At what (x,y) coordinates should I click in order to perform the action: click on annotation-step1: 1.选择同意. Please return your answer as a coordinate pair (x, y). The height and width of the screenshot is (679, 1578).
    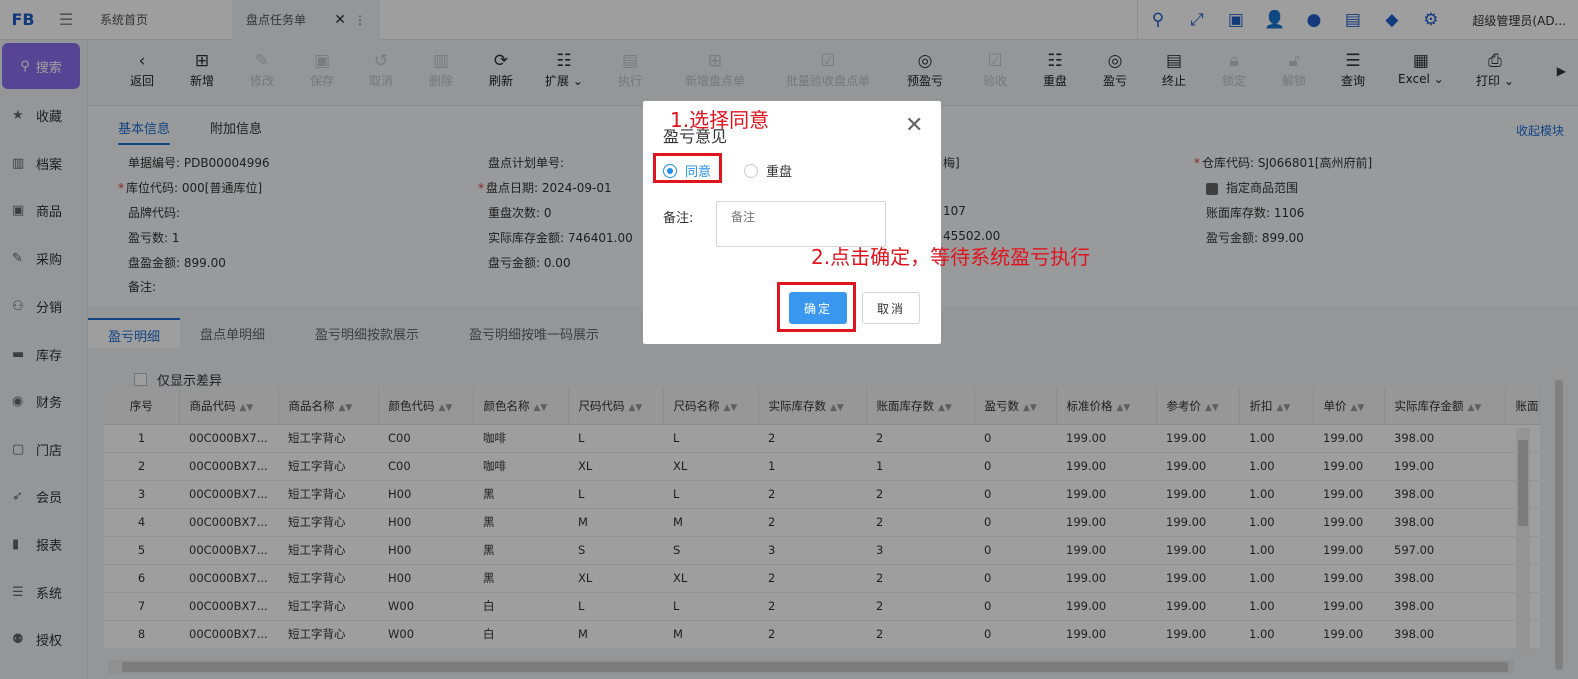
    Looking at the image, I should click on (720, 120).